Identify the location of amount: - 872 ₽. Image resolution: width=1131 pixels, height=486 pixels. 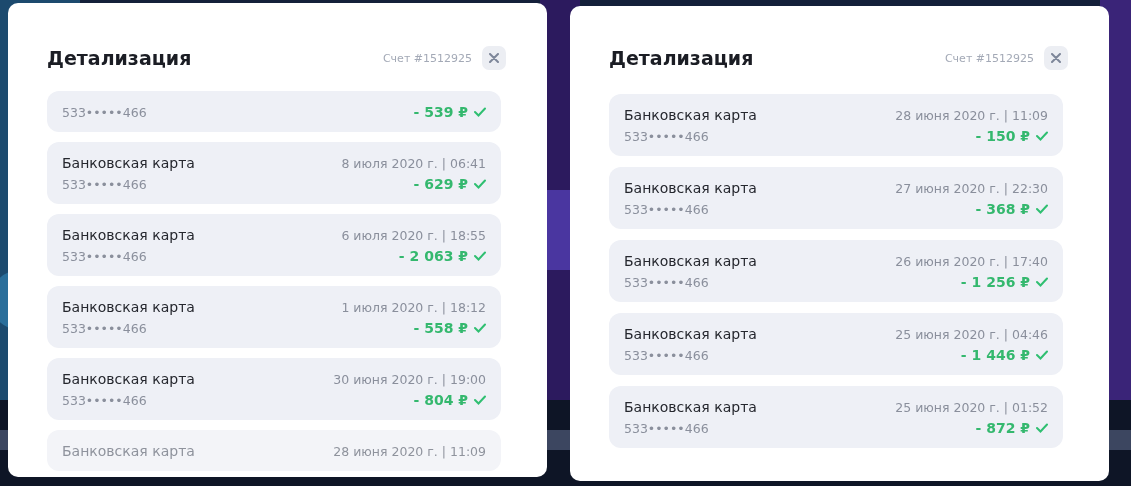
(1002, 428).